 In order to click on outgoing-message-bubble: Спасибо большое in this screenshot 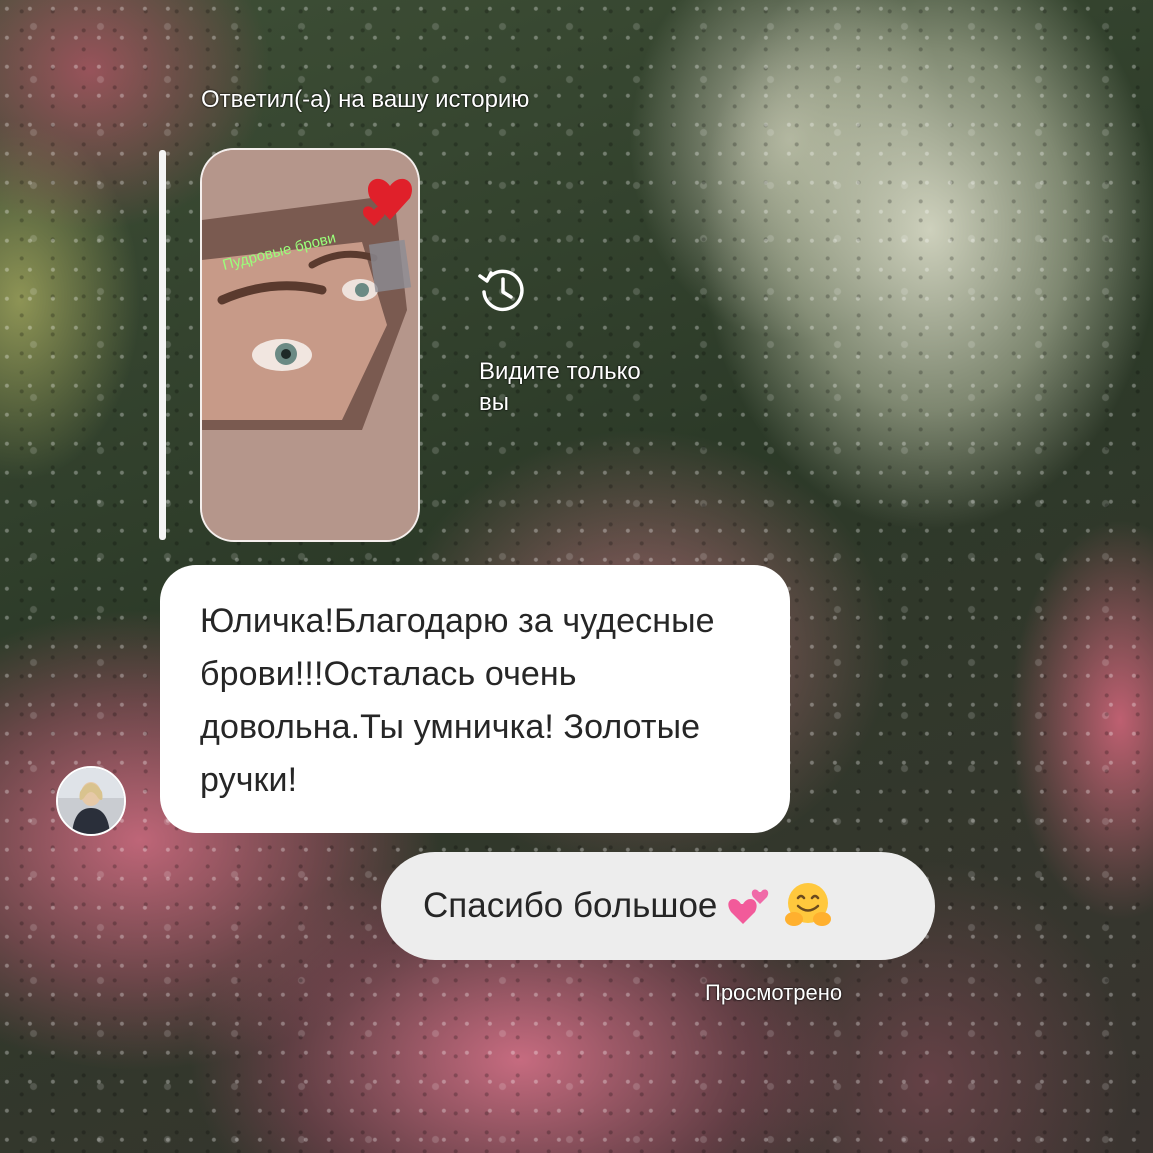, I will do `click(658, 906)`.